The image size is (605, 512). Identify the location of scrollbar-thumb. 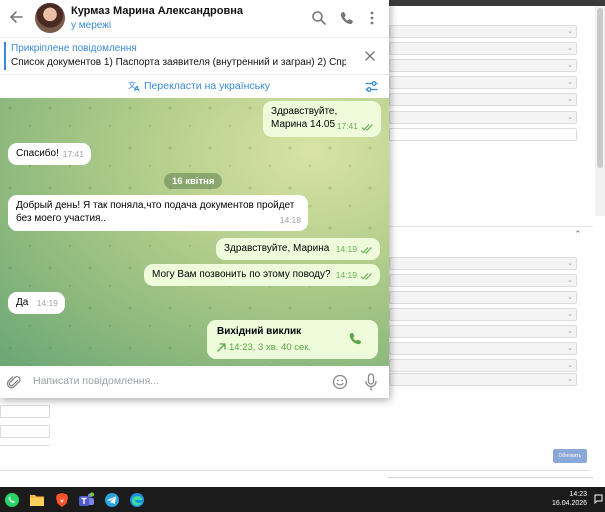
(600, 88).